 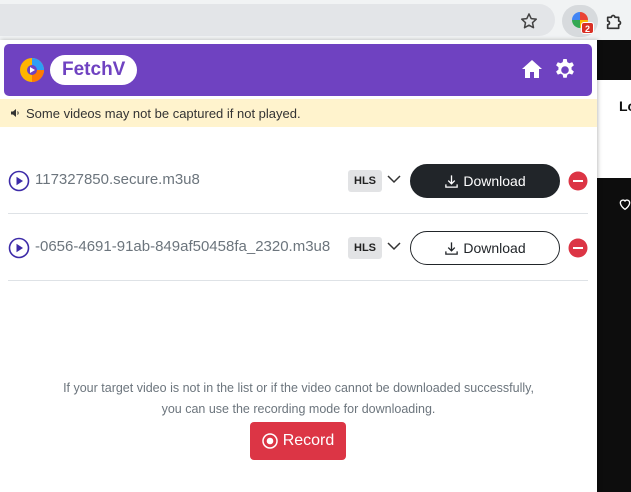 What do you see at coordinates (615, 21) in the screenshot?
I see `puzzle-icon` at bounding box center [615, 21].